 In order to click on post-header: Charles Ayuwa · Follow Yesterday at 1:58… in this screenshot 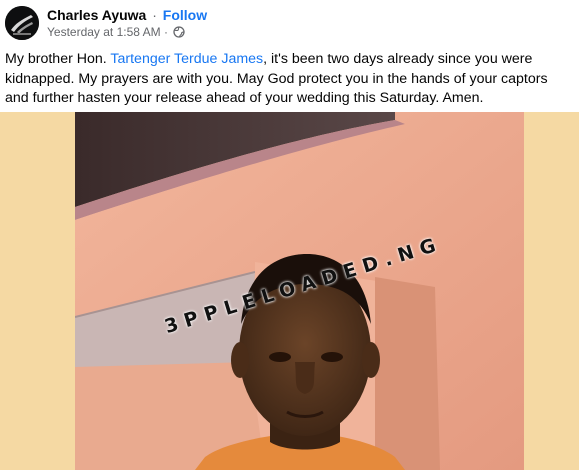, I will do `click(289, 22)`.